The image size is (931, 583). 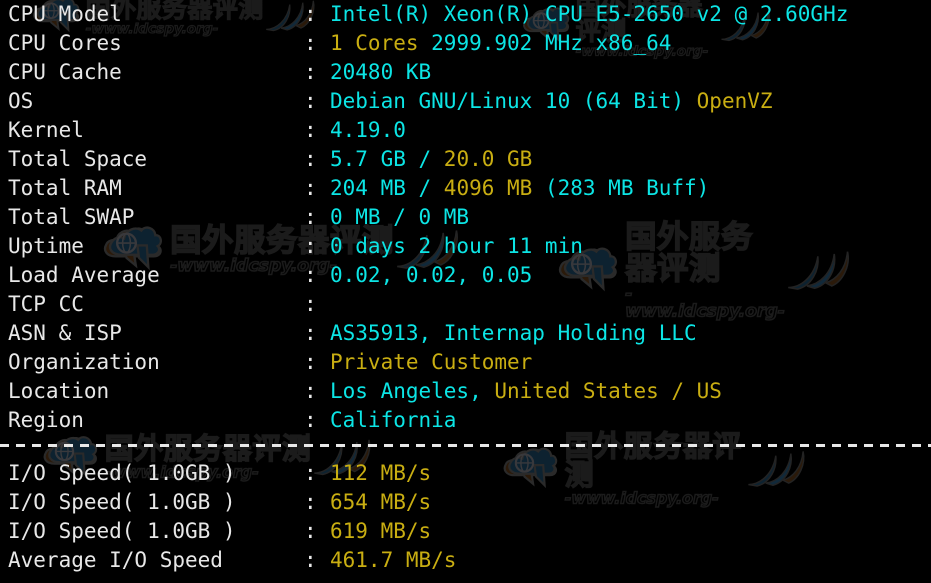 I want to click on terminal-row: CPU Cache:20480 KB, so click(x=465, y=72).